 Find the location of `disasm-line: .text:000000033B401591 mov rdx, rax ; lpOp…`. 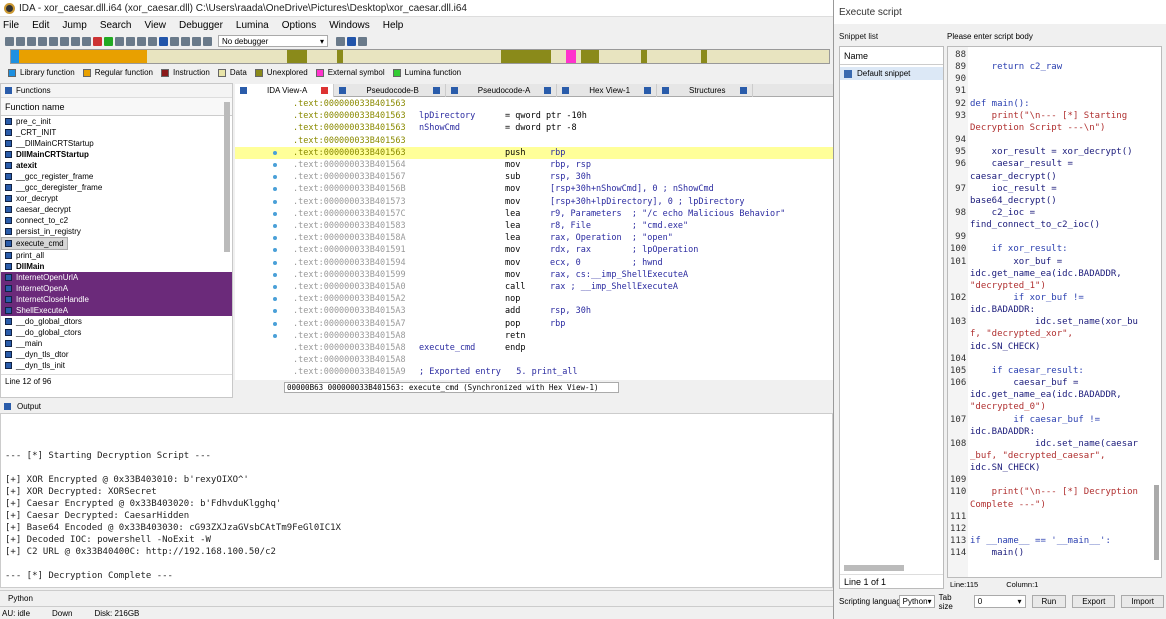

disasm-line: .text:000000033B401591 mov rdx, rax ; lpOp… is located at coordinates (534, 250).